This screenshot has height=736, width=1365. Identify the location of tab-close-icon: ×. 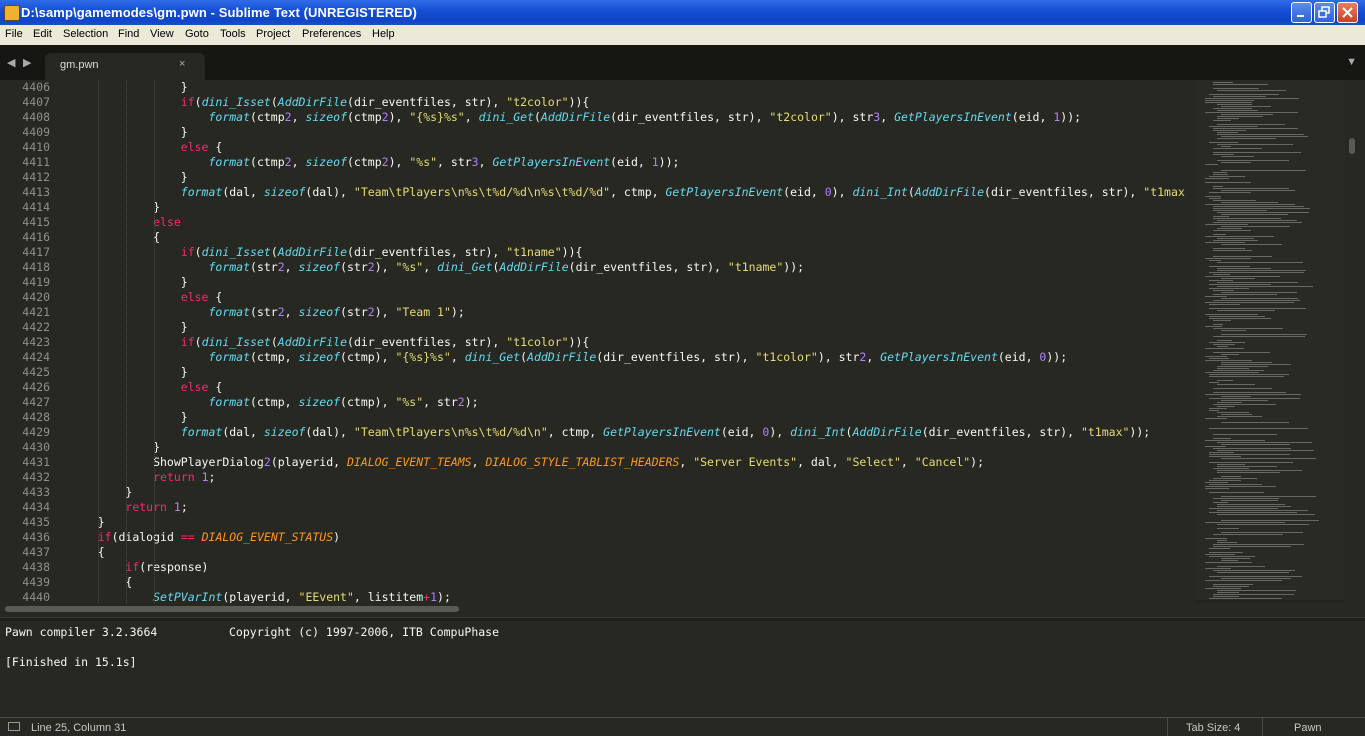
(182, 64).